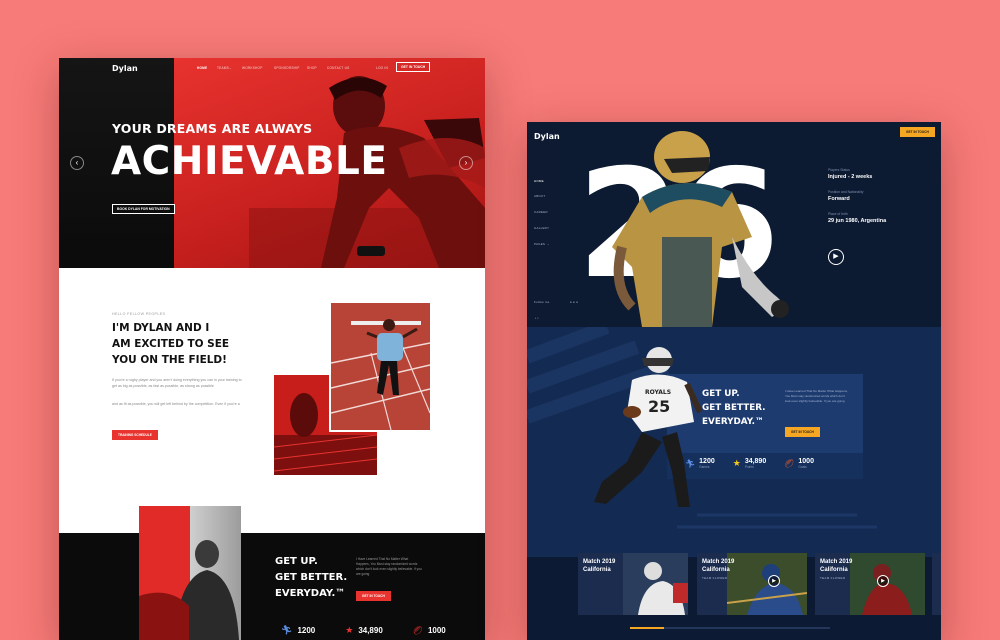 The image size is (1000, 640). What do you see at coordinates (648, 427) in the screenshot?
I see `running-back-image: 25 ROYALS` at bounding box center [648, 427].